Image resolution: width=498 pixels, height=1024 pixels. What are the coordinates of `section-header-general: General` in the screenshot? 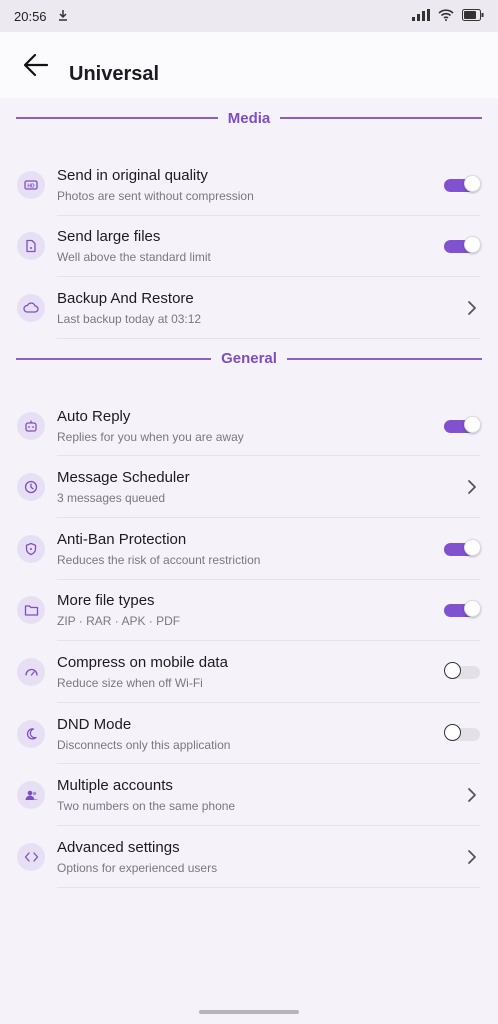 It's located at (249, 359).